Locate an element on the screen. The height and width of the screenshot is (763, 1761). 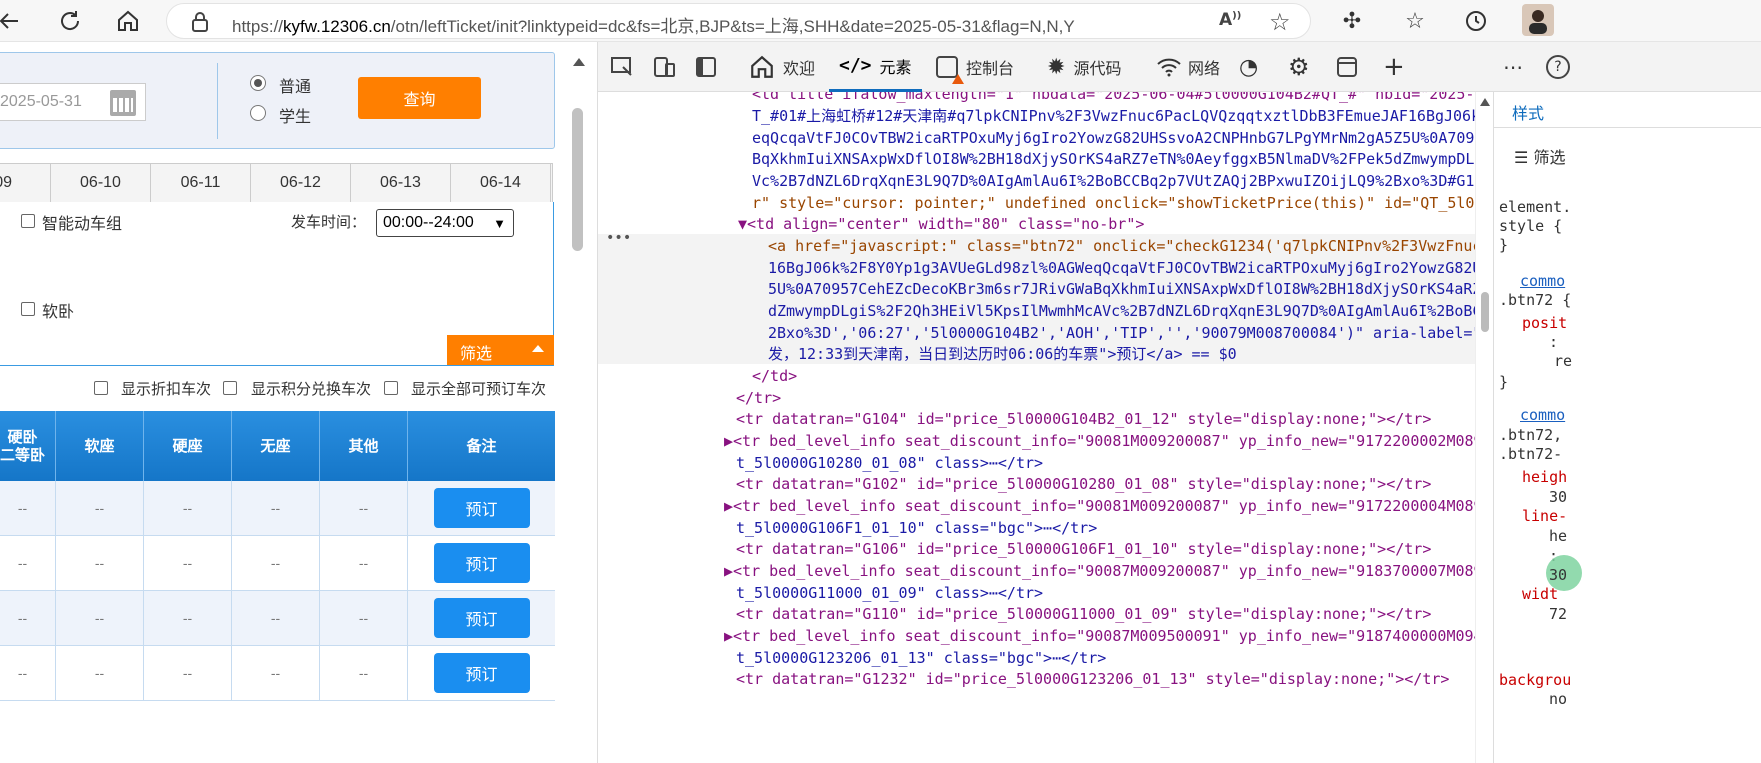
read-aloud-icon: A)) is located at coordinates (1230, 20).